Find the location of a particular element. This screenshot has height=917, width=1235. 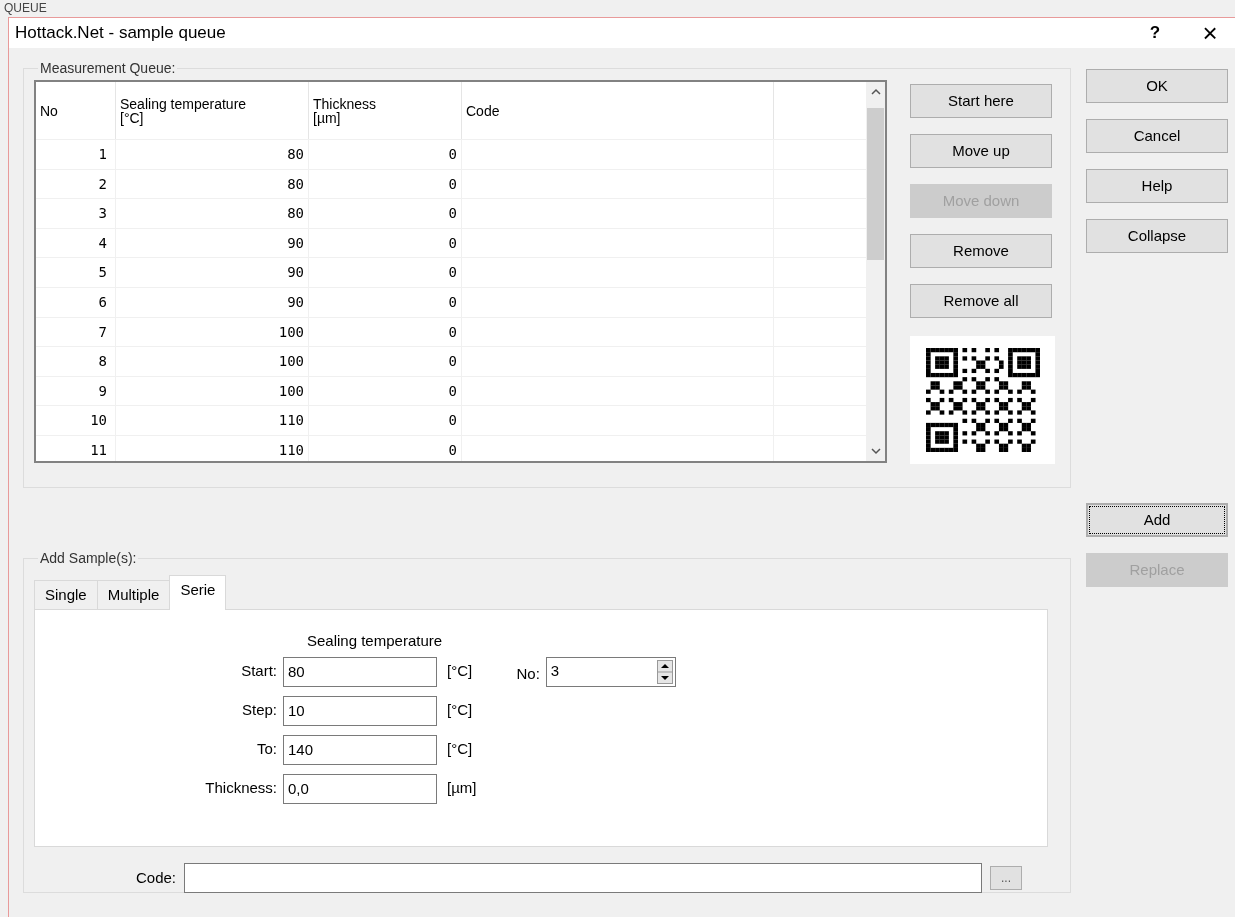

action-button: Help is located at coordinates (1157, 186).